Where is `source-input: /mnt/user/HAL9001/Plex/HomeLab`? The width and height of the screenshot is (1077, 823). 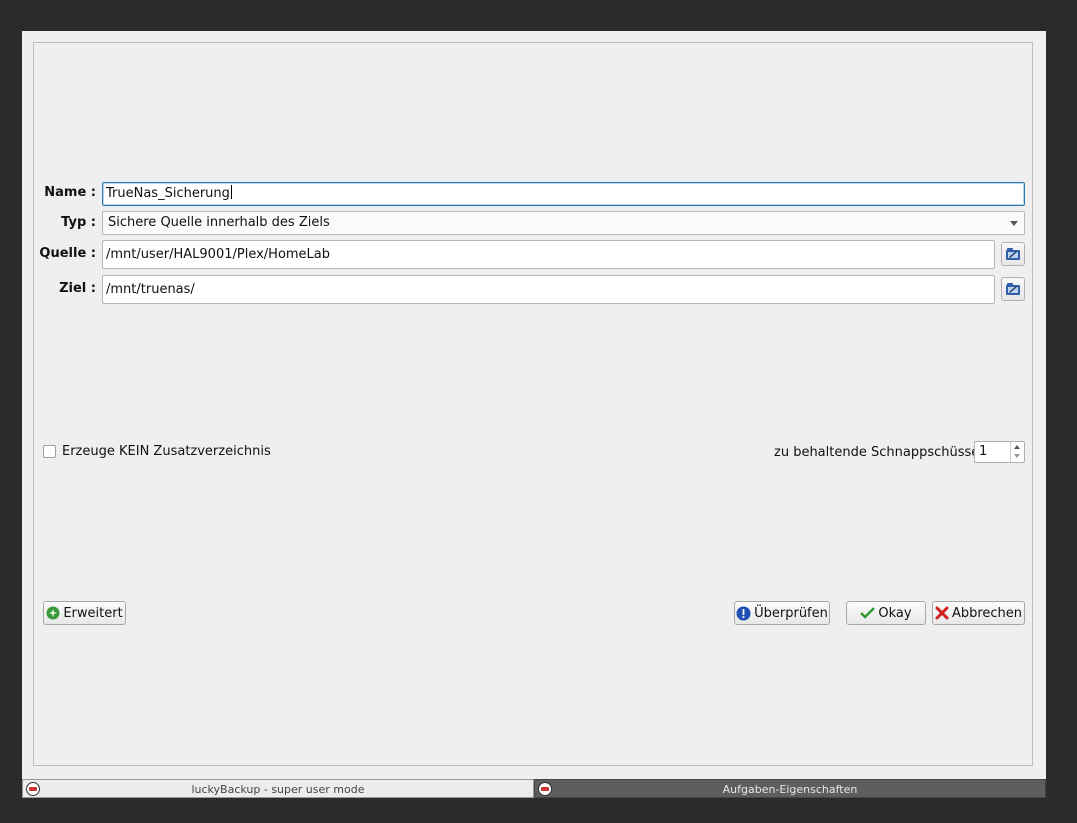 source-input: /mnt/user/HAL9001/Plex/HomeLab is located at coordinates (548, 254).